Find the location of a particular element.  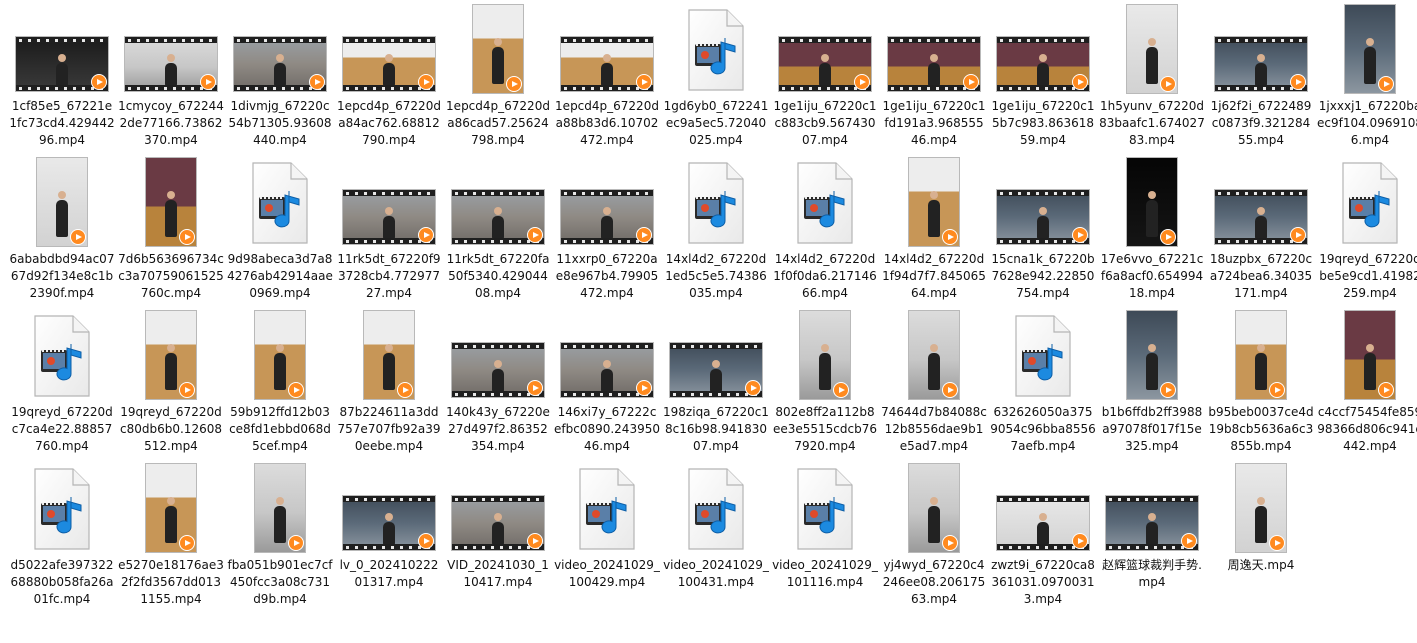

file-item: 140k43y_67220e27d497f2.86352354.mp4 is located at coordinates (498, 381).